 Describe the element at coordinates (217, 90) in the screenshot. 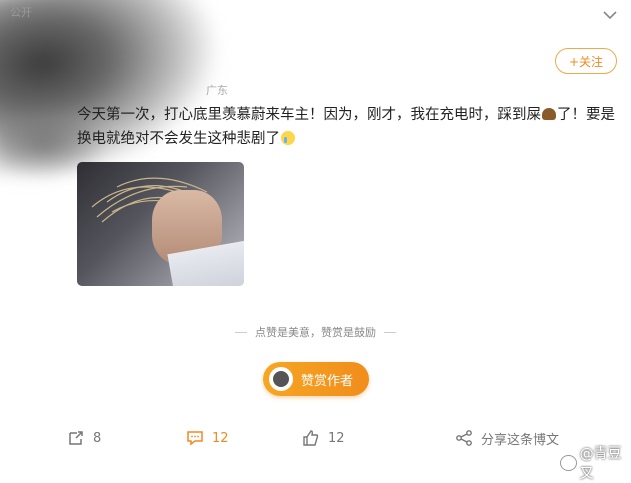

I see `post-location: 广东` at that location.